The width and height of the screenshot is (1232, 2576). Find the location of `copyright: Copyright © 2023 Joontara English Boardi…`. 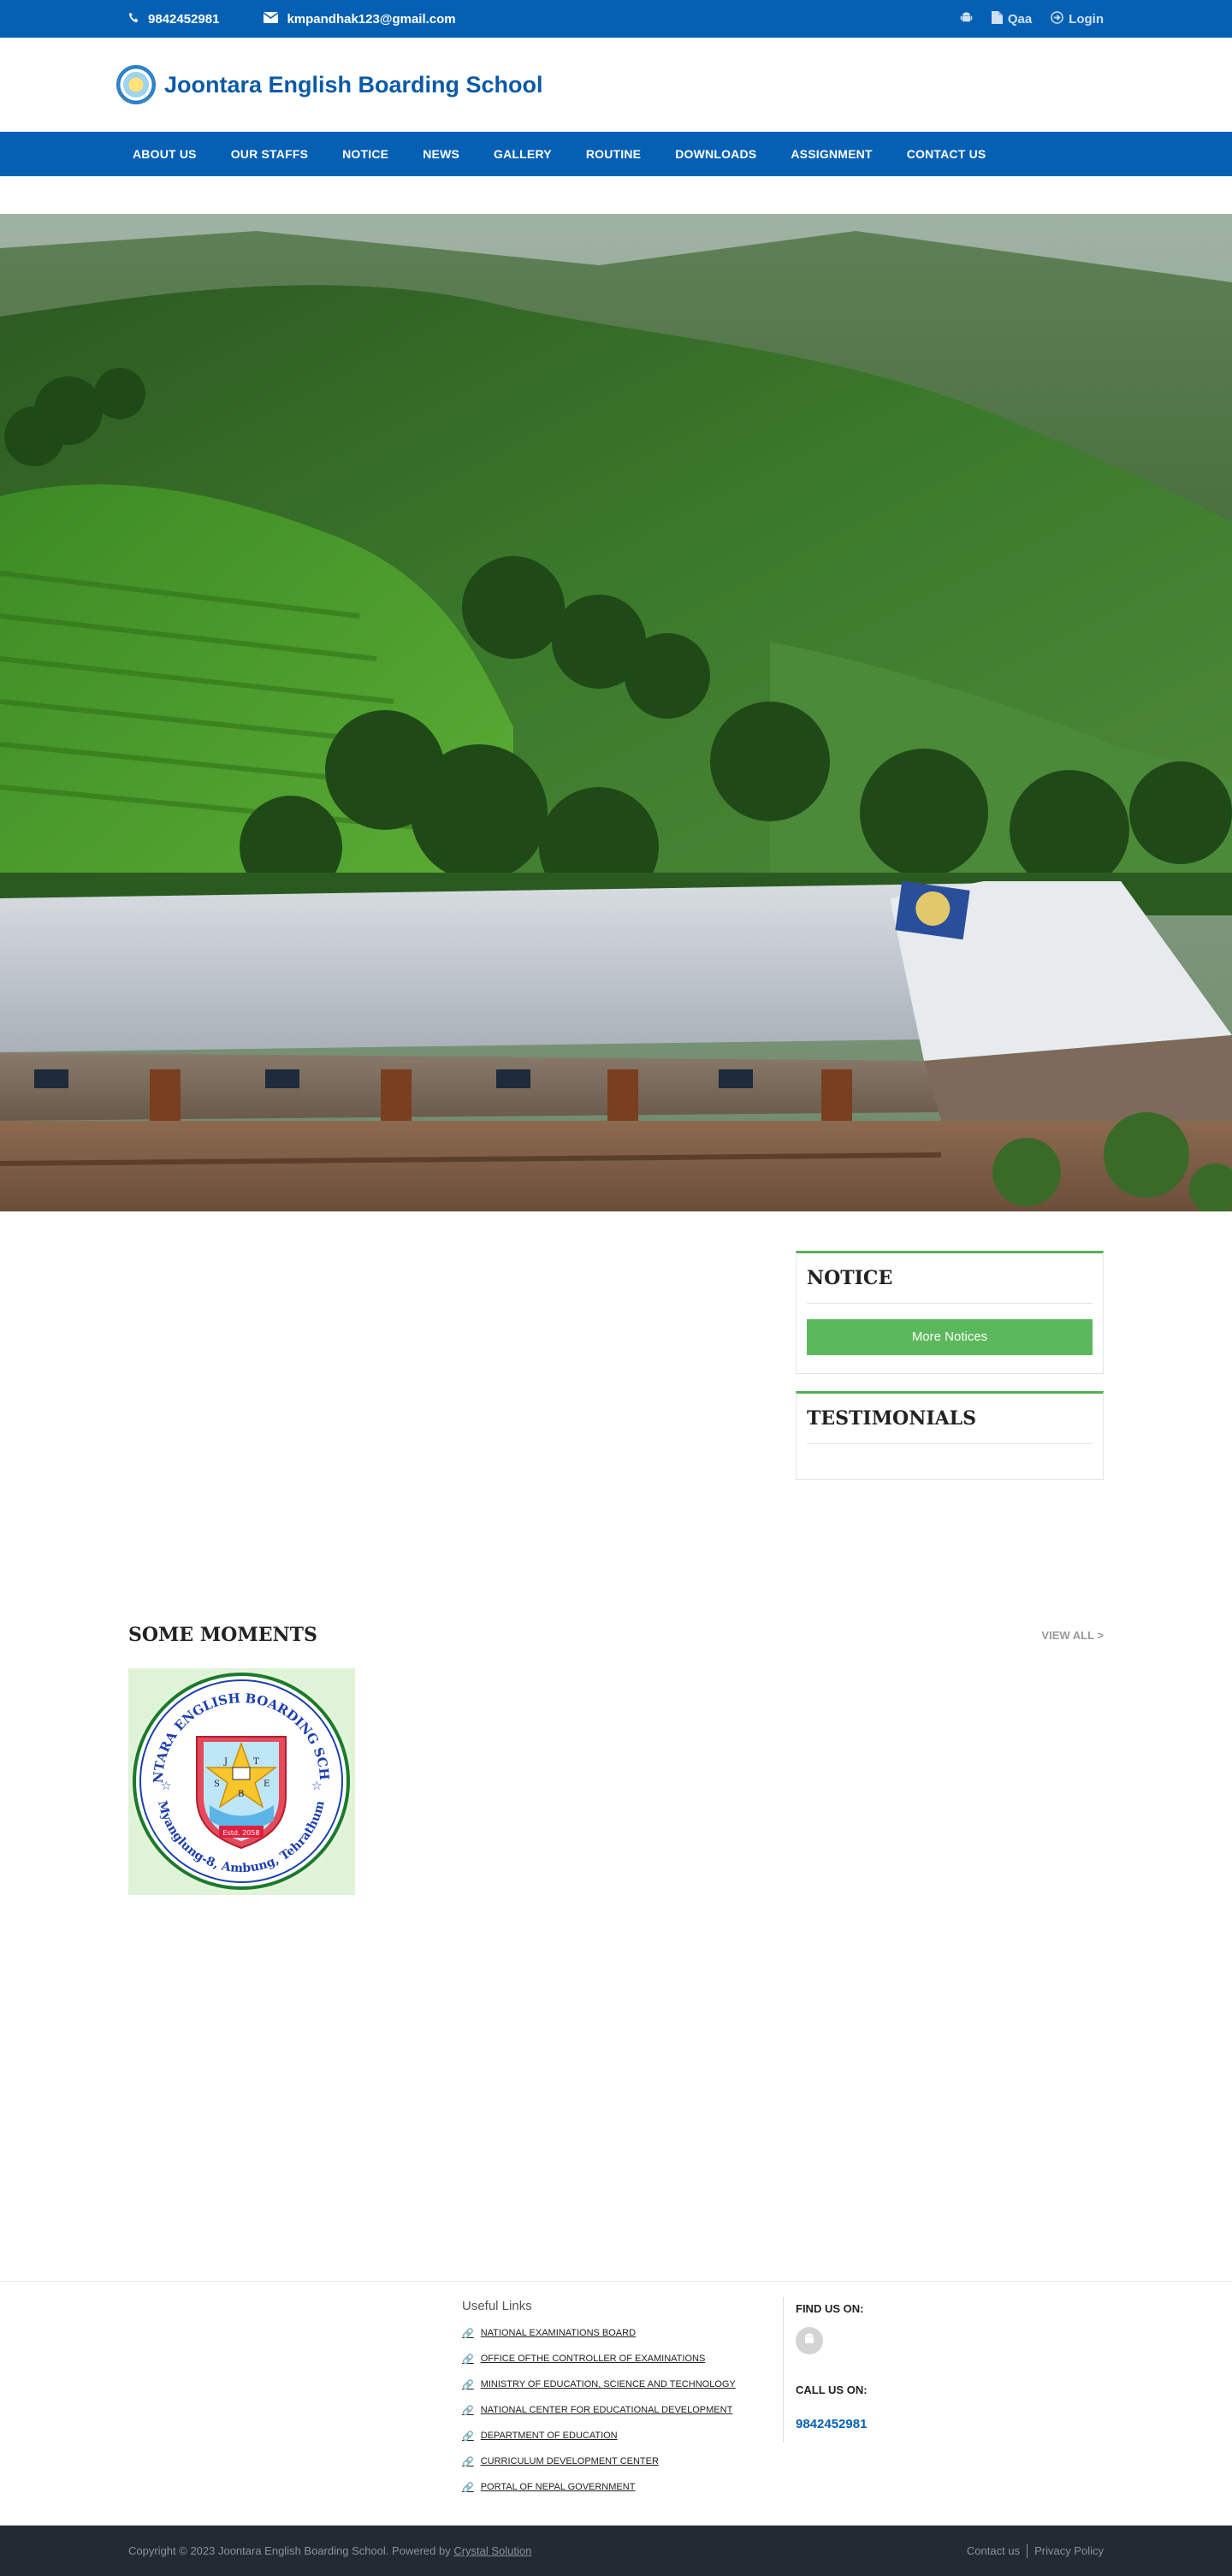

copyright: Copyright © 2023 Joontara English Boardi… is located at coordinates (329, 2551).